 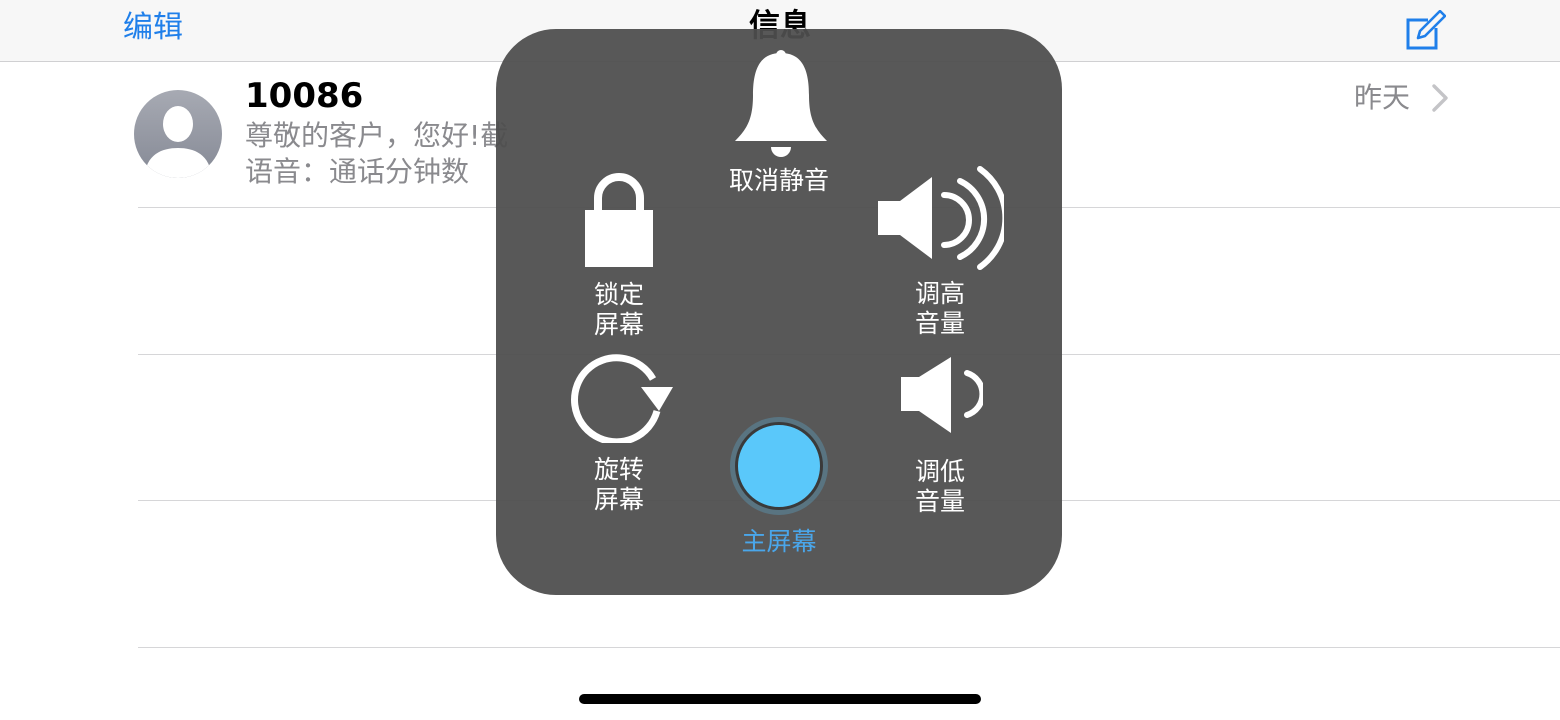 What do you see at coordinates (939, 293) in the screenshot?
I see `volume-up-label-line1: 调高` at bounding box center [939, 293].